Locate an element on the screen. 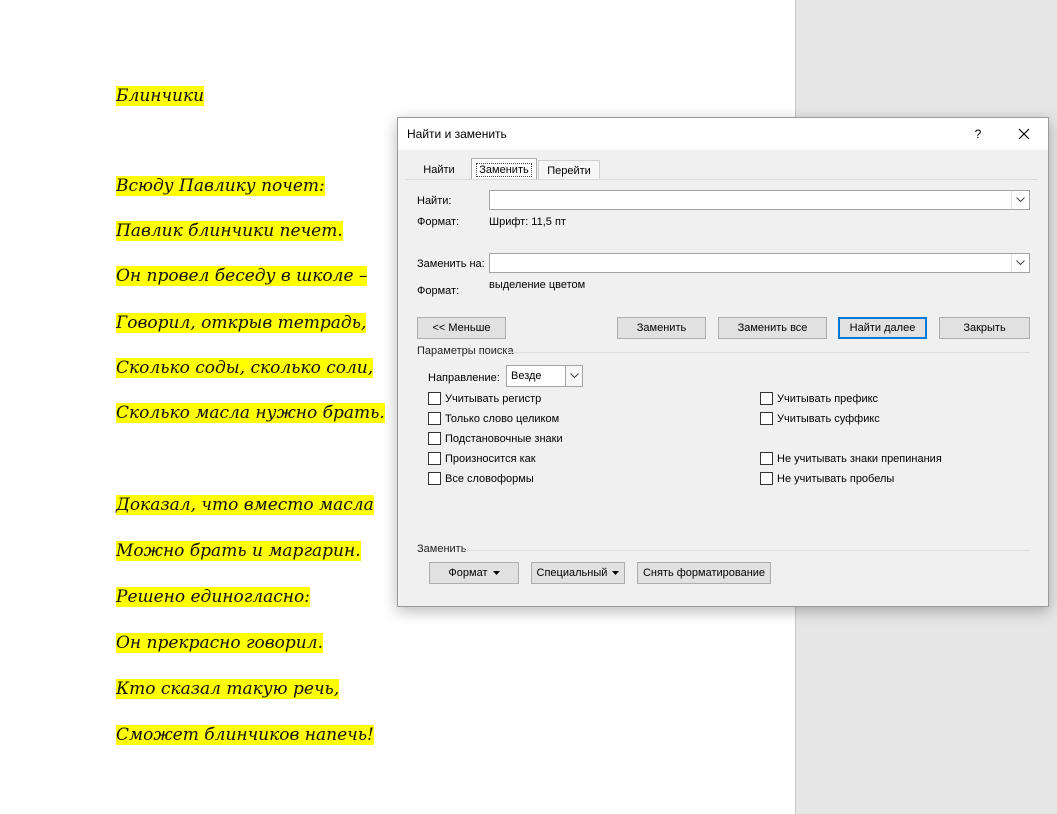 This screenshot has height=814, width=1057. doc-line-text: Говорил, открыв тетрадь, is located at coordinates (241, 323).